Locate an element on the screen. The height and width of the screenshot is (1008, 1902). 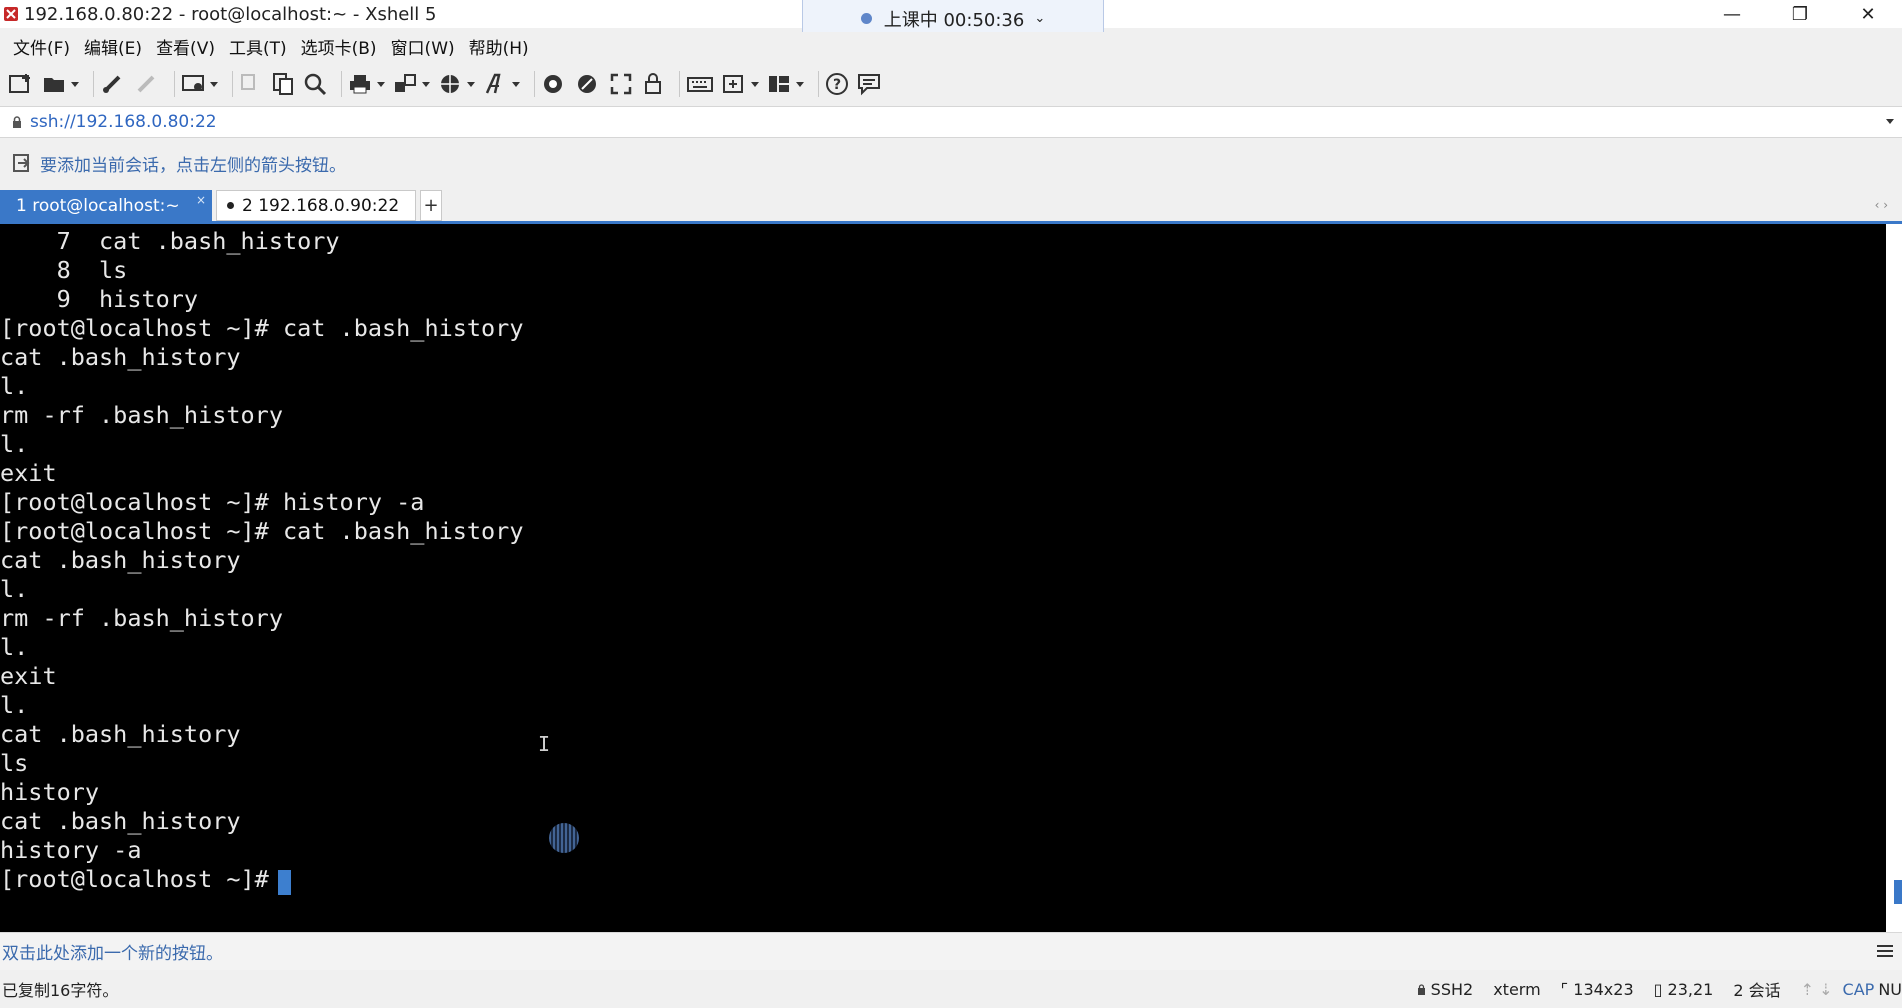
lock-button is located at coordinates (653, 84).